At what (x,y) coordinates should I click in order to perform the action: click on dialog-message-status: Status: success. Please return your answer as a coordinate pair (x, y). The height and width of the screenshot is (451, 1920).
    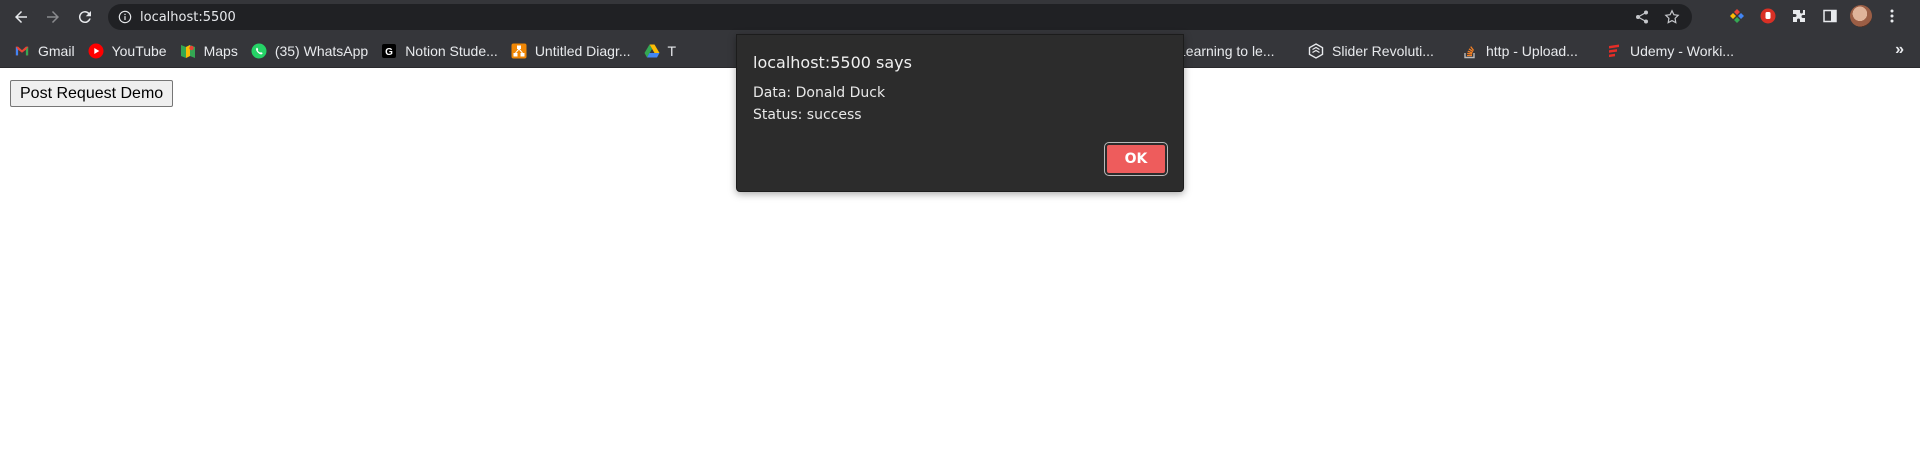
    Looking at the image, I should click on (807, 115).